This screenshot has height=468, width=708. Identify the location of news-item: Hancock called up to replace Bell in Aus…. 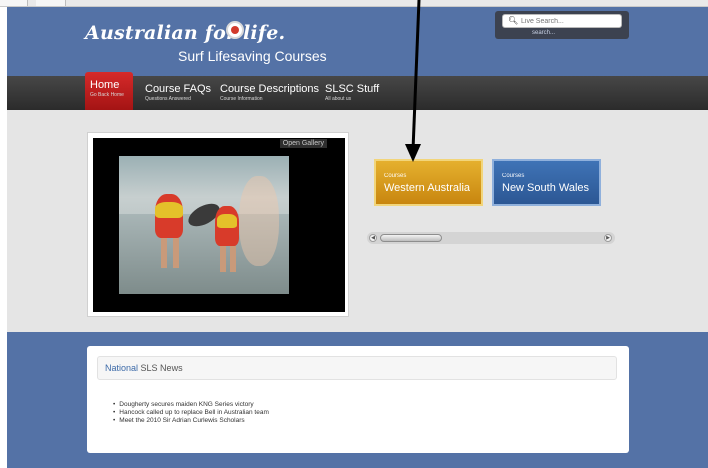
(191, 413).